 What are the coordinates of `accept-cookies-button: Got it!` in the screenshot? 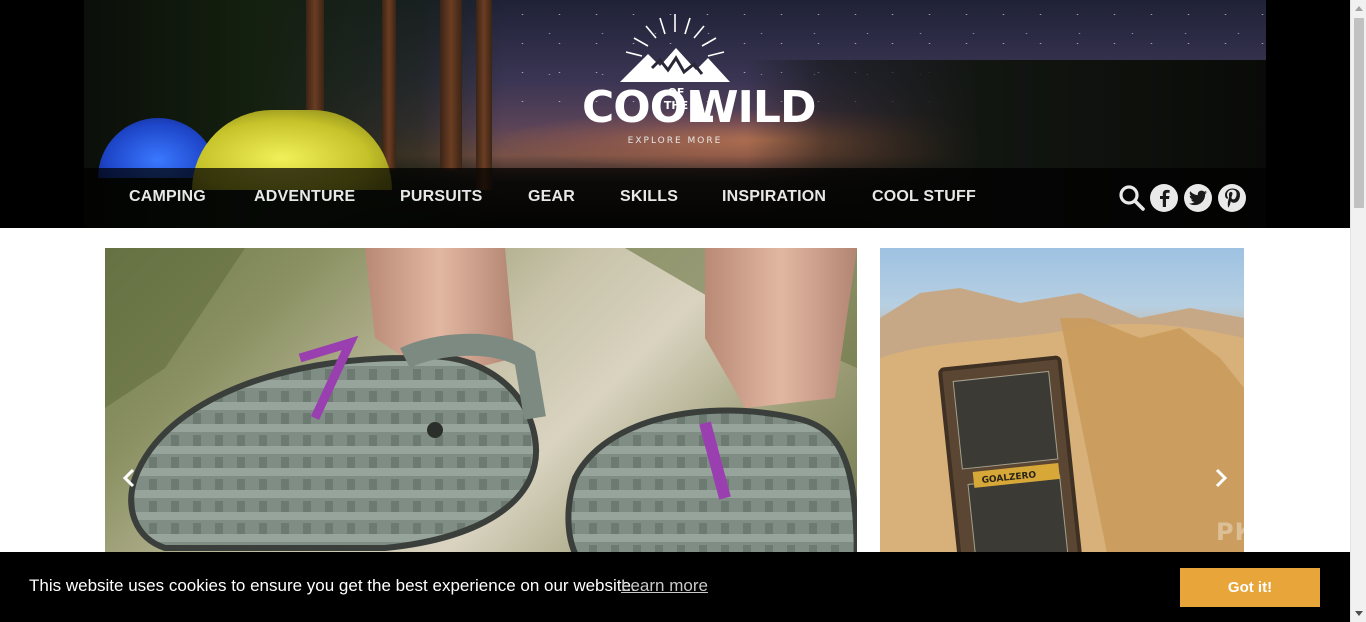 It's located at (1250, 587).